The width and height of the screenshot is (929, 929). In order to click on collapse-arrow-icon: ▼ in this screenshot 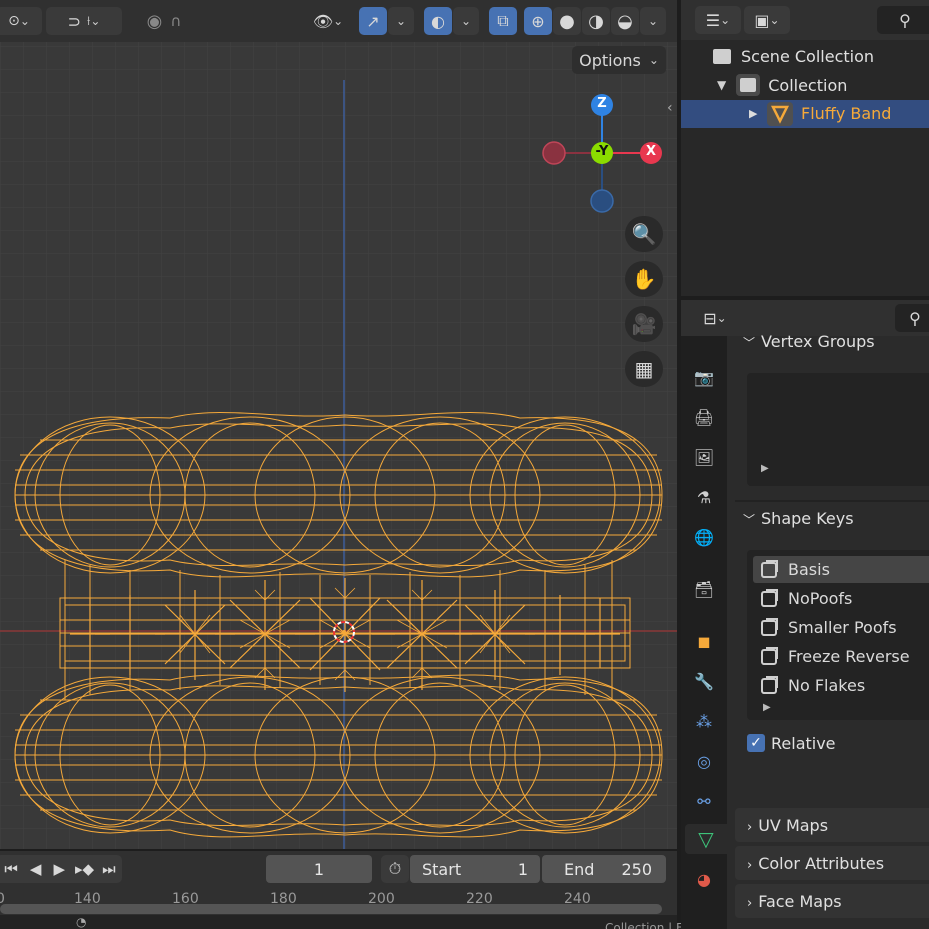, I will do `click(721, 85)`.